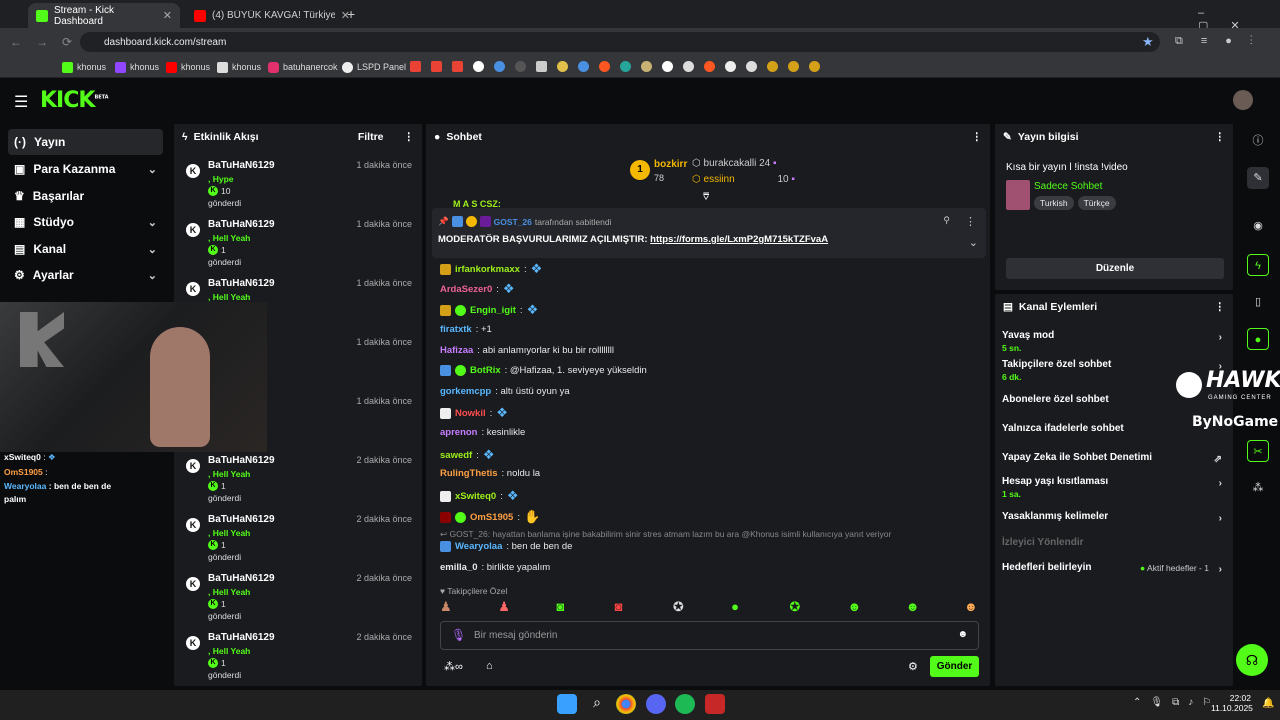  What do you see at coordinates (85, 196) in the screenshot?
I see `nav-item-basarilar: ♛ Başarılar` at bounding box center [85, 196].